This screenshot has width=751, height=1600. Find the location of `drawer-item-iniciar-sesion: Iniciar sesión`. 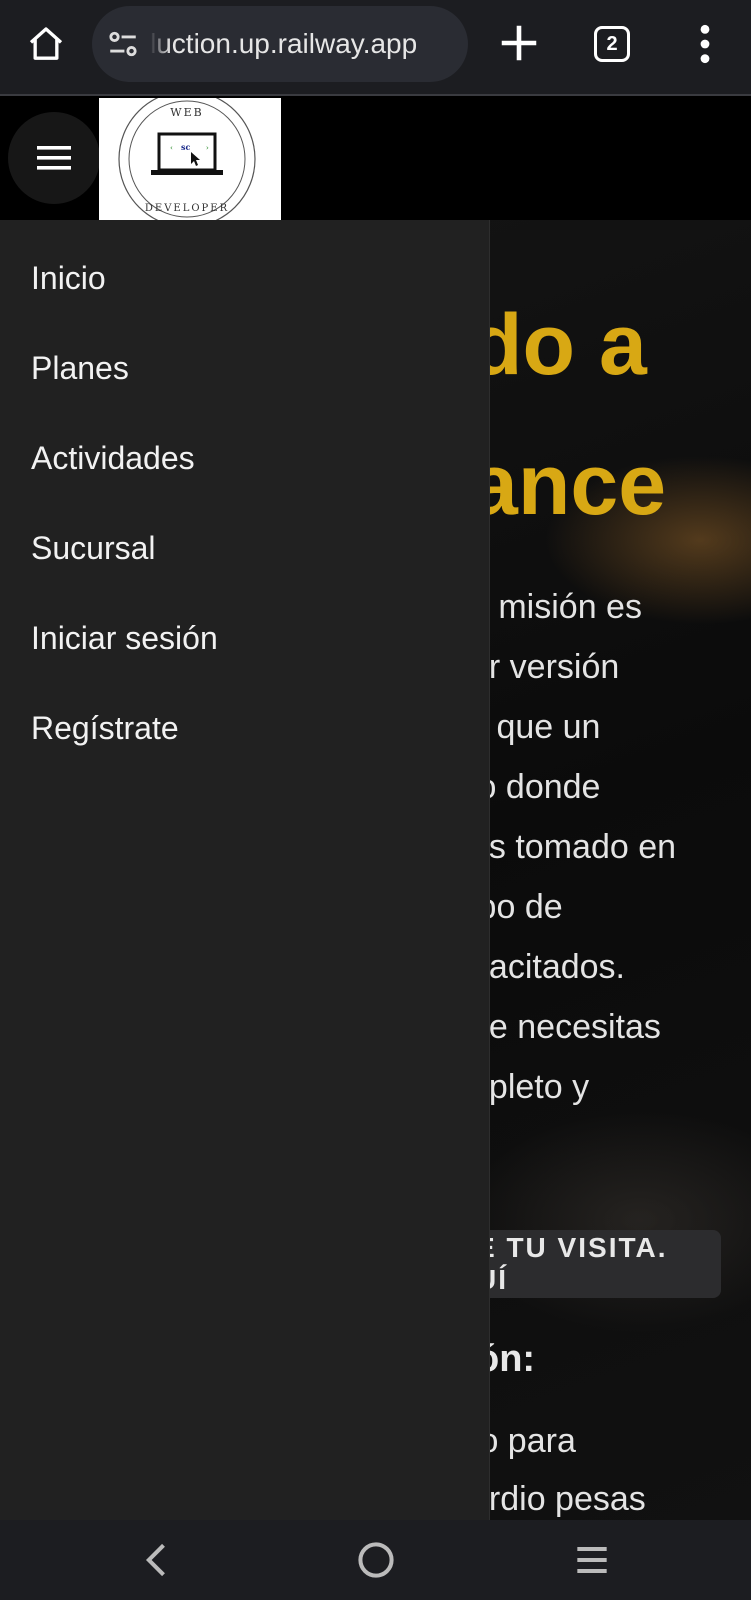

drawer-item-iniciar-sesion: Iniciar sesión is located at coordinates (124, 638).